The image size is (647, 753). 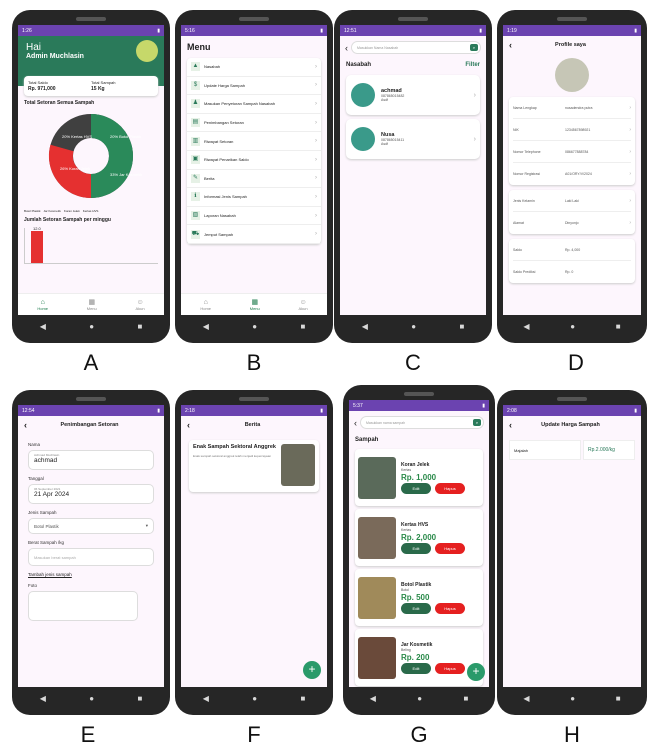 I want to click on harga-input: Rp.2.000/kg, so click(x=609, y=450).